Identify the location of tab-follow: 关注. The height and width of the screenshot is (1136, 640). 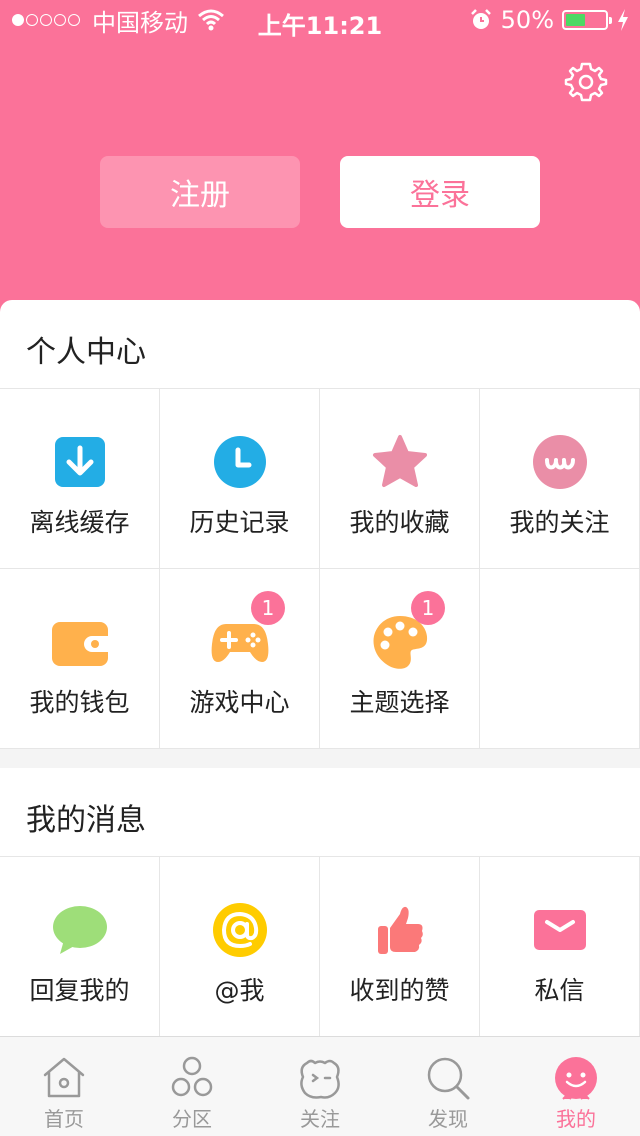
(320, 1086).